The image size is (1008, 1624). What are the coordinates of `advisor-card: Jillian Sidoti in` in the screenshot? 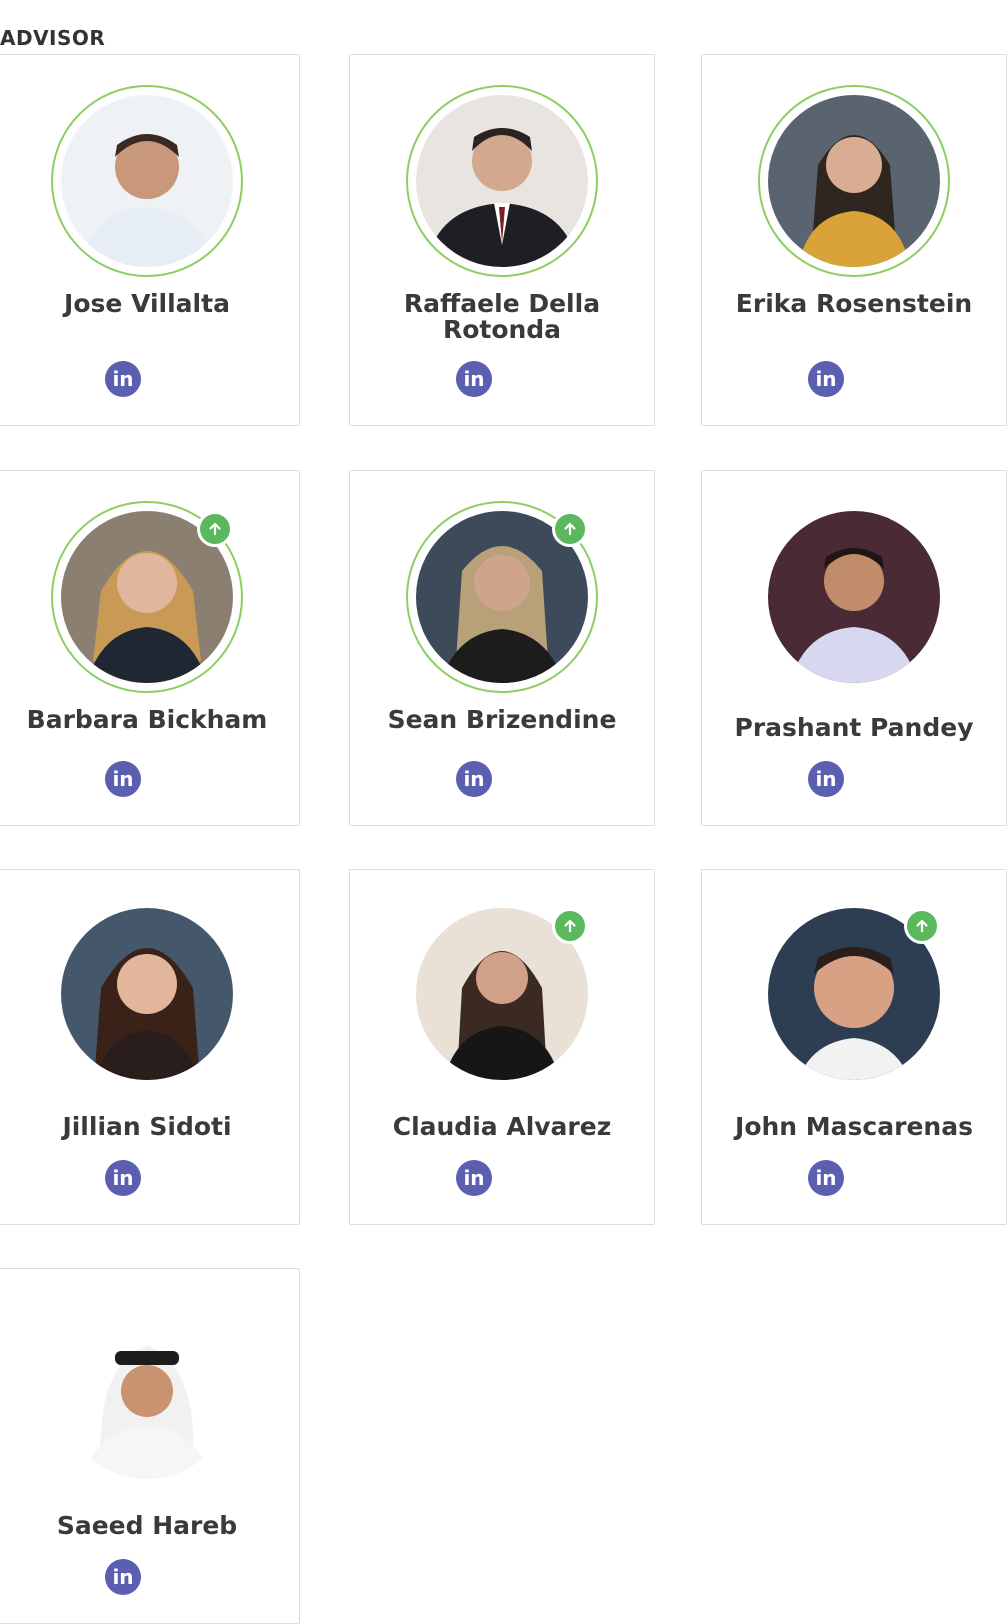 It's located at (150, 1047).